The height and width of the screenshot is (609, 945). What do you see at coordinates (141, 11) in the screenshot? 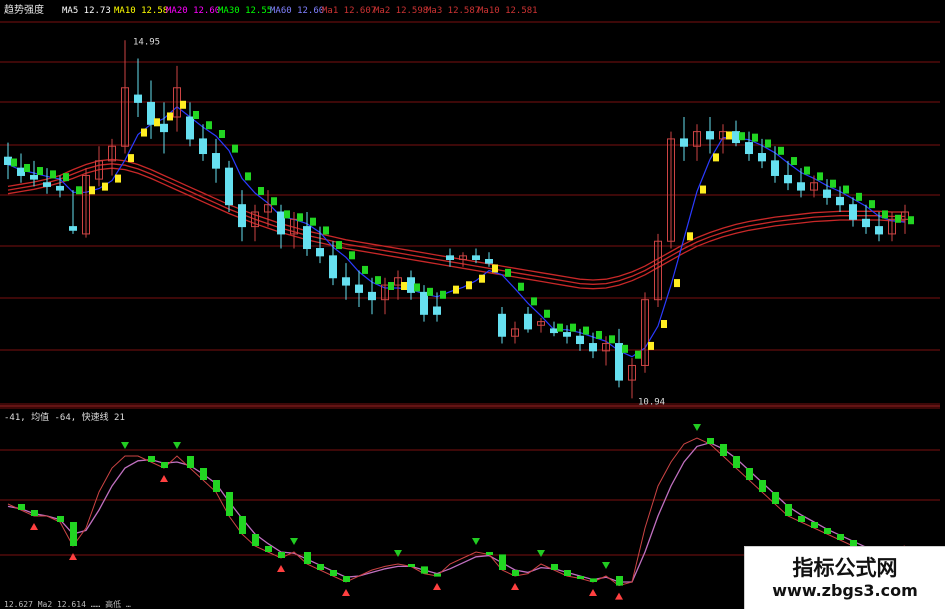
I see `header-item: MA10 12.58` at bounding box center [141, 11].